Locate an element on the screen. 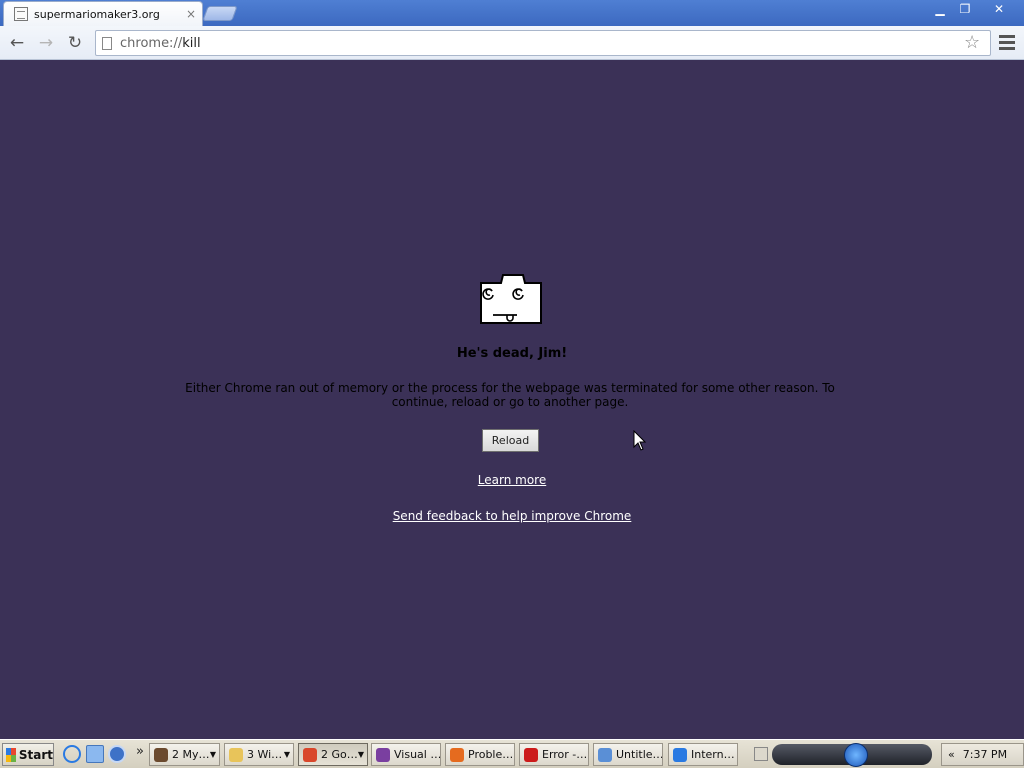 Image resolution: width=1024 pixels, height=768 pixels. reload-button: Reload is located at coordinates (510, 440).